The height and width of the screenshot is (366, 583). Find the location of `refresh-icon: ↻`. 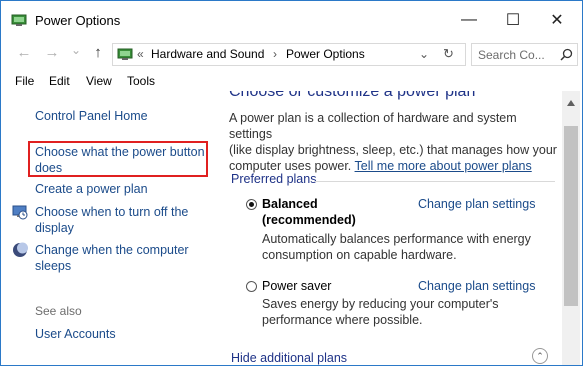

refresh-icon: ↻ is located at coordinates (448, 54).